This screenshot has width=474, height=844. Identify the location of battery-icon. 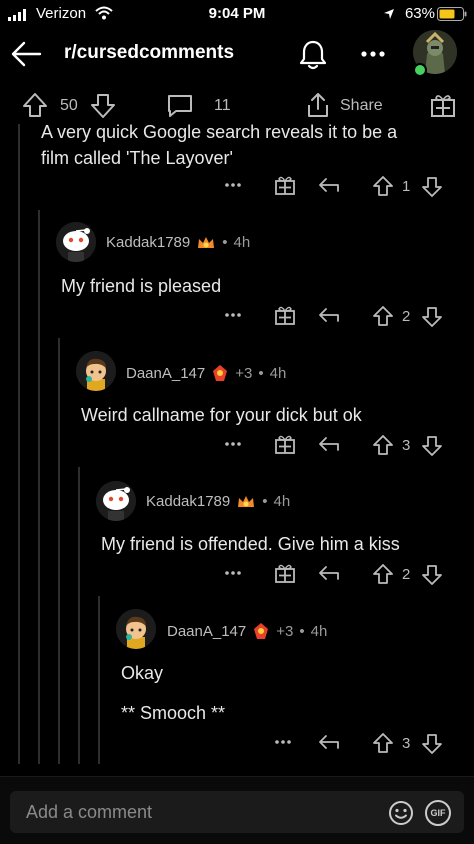
(452, 14).